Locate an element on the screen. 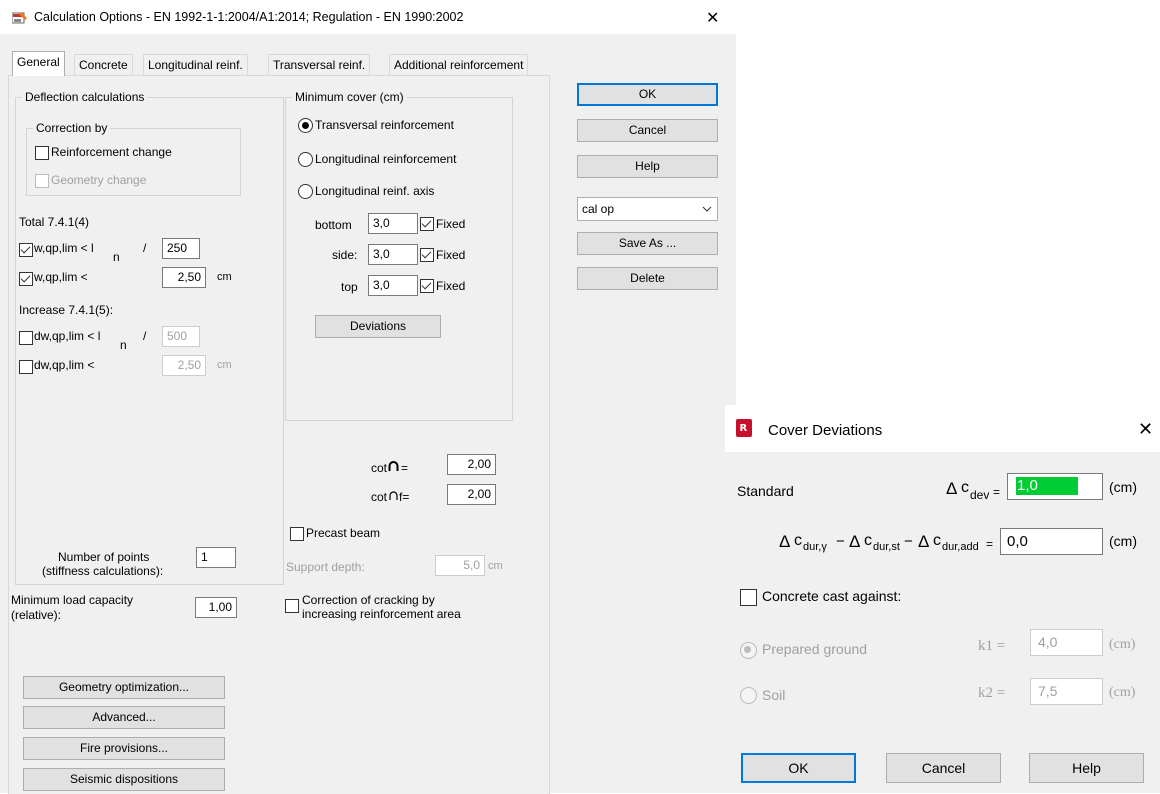  close-icon: ✕ is located at coordinates (712, 18).